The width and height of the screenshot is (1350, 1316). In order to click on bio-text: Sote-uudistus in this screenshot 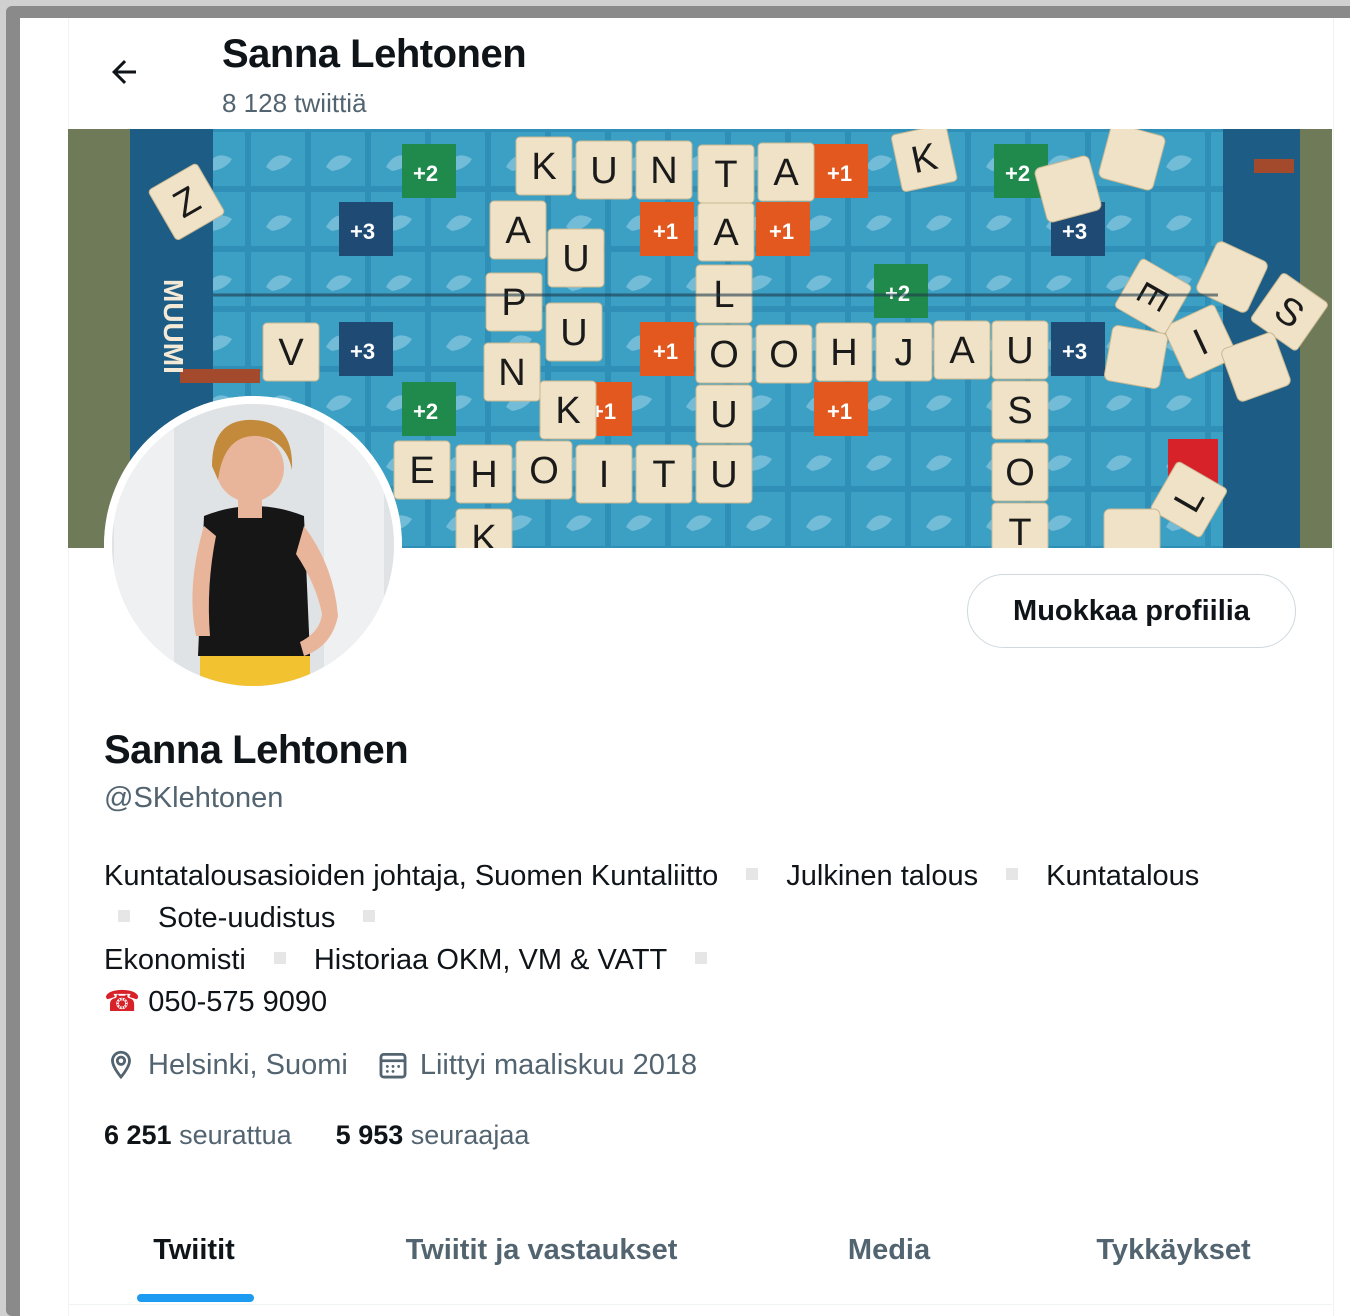, I will do `click(247, 918)`.